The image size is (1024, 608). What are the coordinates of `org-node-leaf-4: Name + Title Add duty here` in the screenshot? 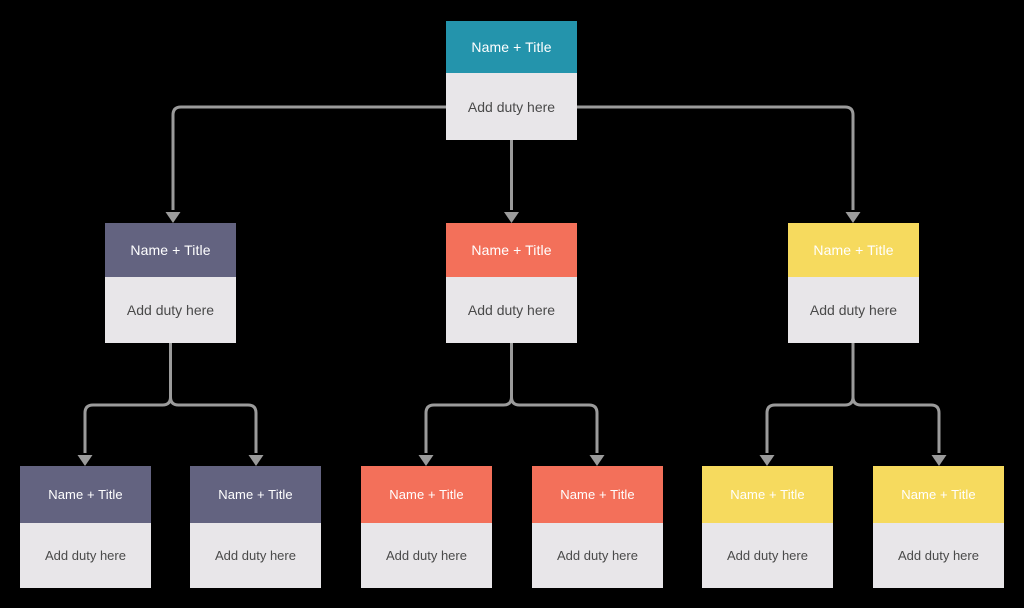 It's located at (597, 527).